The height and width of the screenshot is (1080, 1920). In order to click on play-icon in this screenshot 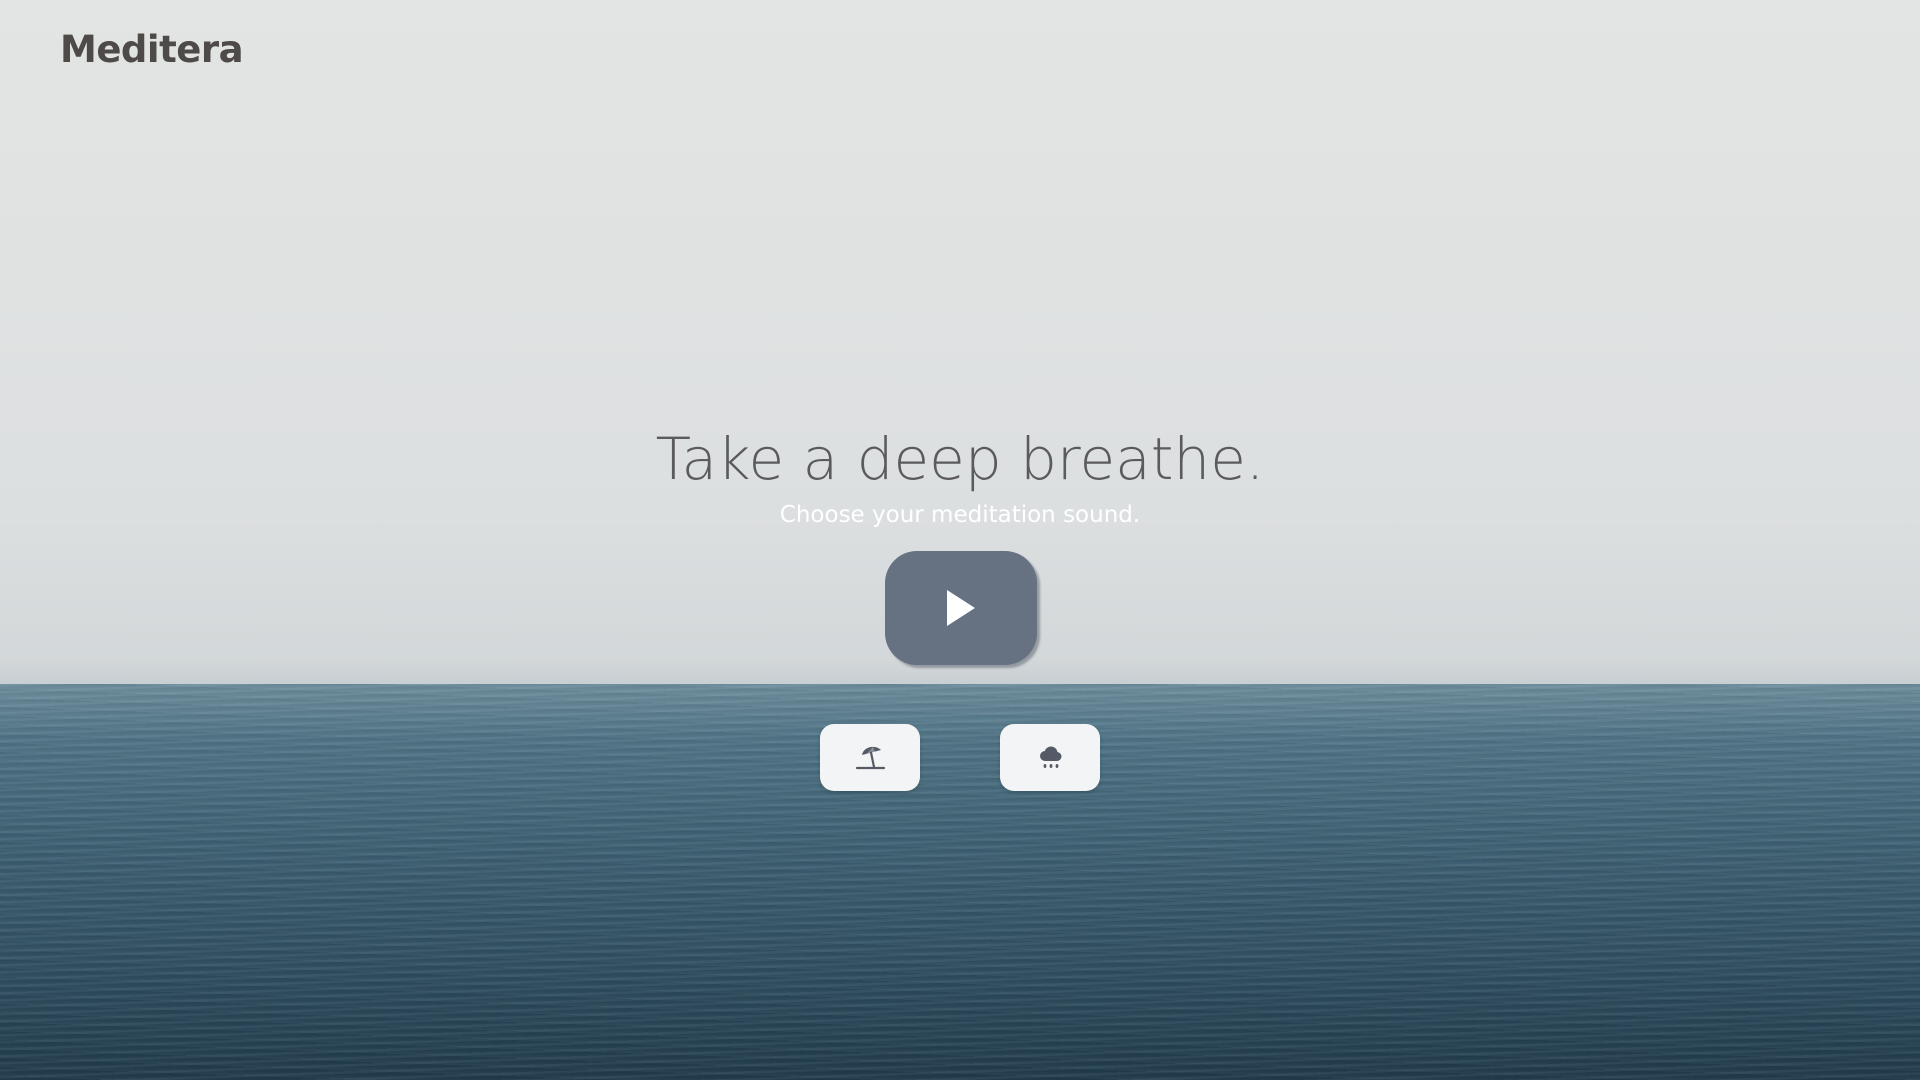, I will do `click(961, 608)`.